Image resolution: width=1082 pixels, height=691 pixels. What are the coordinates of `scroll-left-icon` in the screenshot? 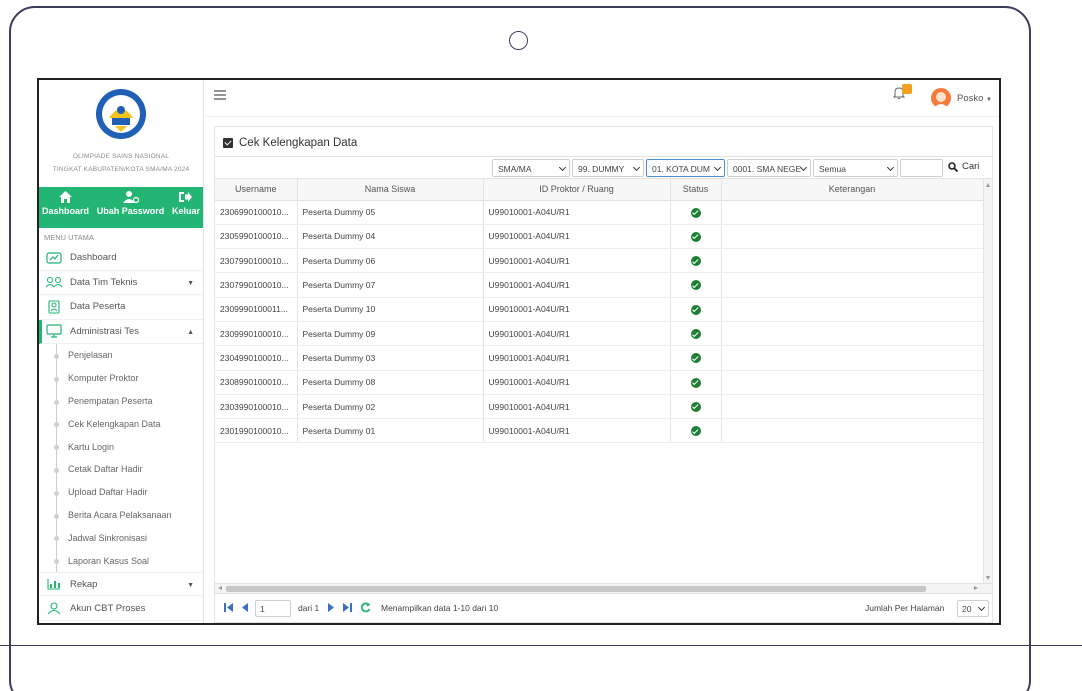 It's located at (220, 588).